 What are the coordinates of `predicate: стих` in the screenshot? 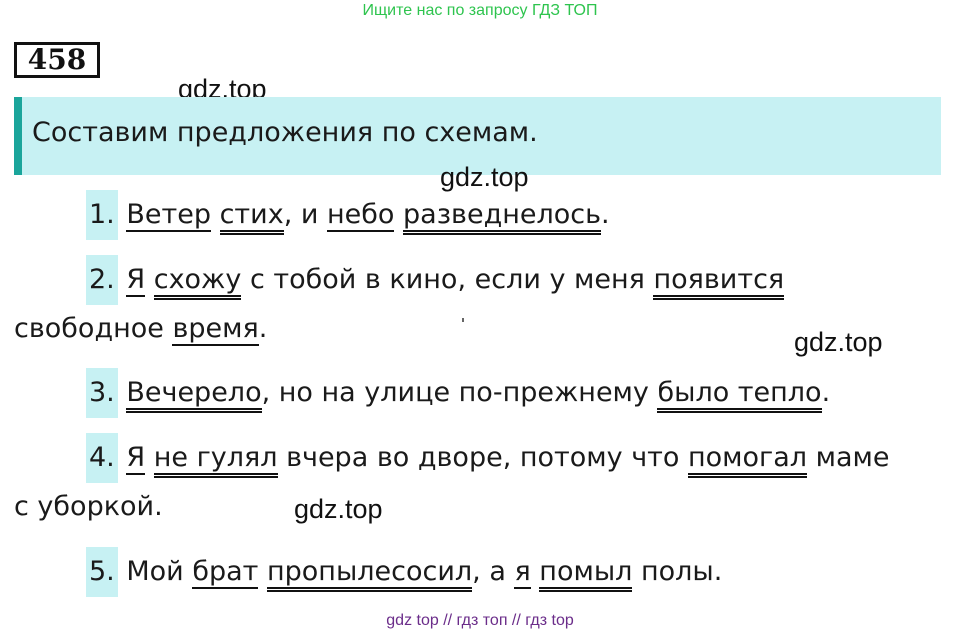 It's located at (251, 217).